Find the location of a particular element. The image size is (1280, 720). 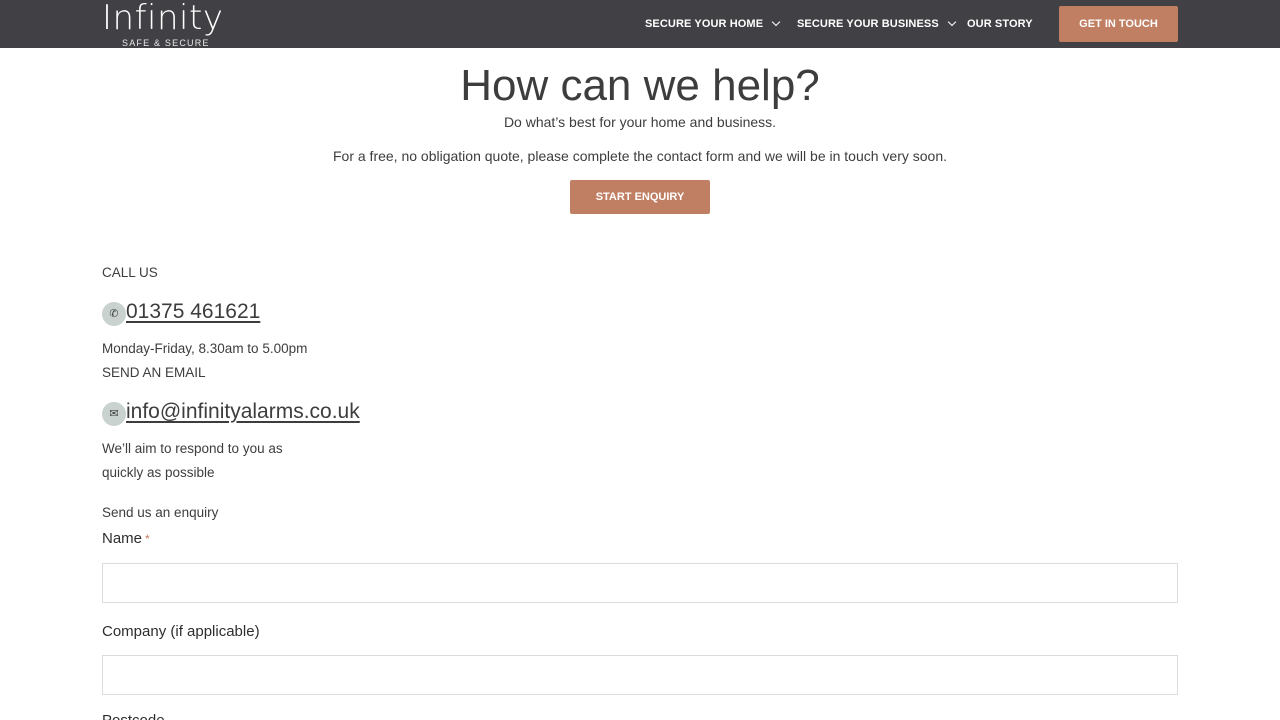

nav-secure-your-home-label: SECURE YOUR HOME is located at coordinates (704, 24).